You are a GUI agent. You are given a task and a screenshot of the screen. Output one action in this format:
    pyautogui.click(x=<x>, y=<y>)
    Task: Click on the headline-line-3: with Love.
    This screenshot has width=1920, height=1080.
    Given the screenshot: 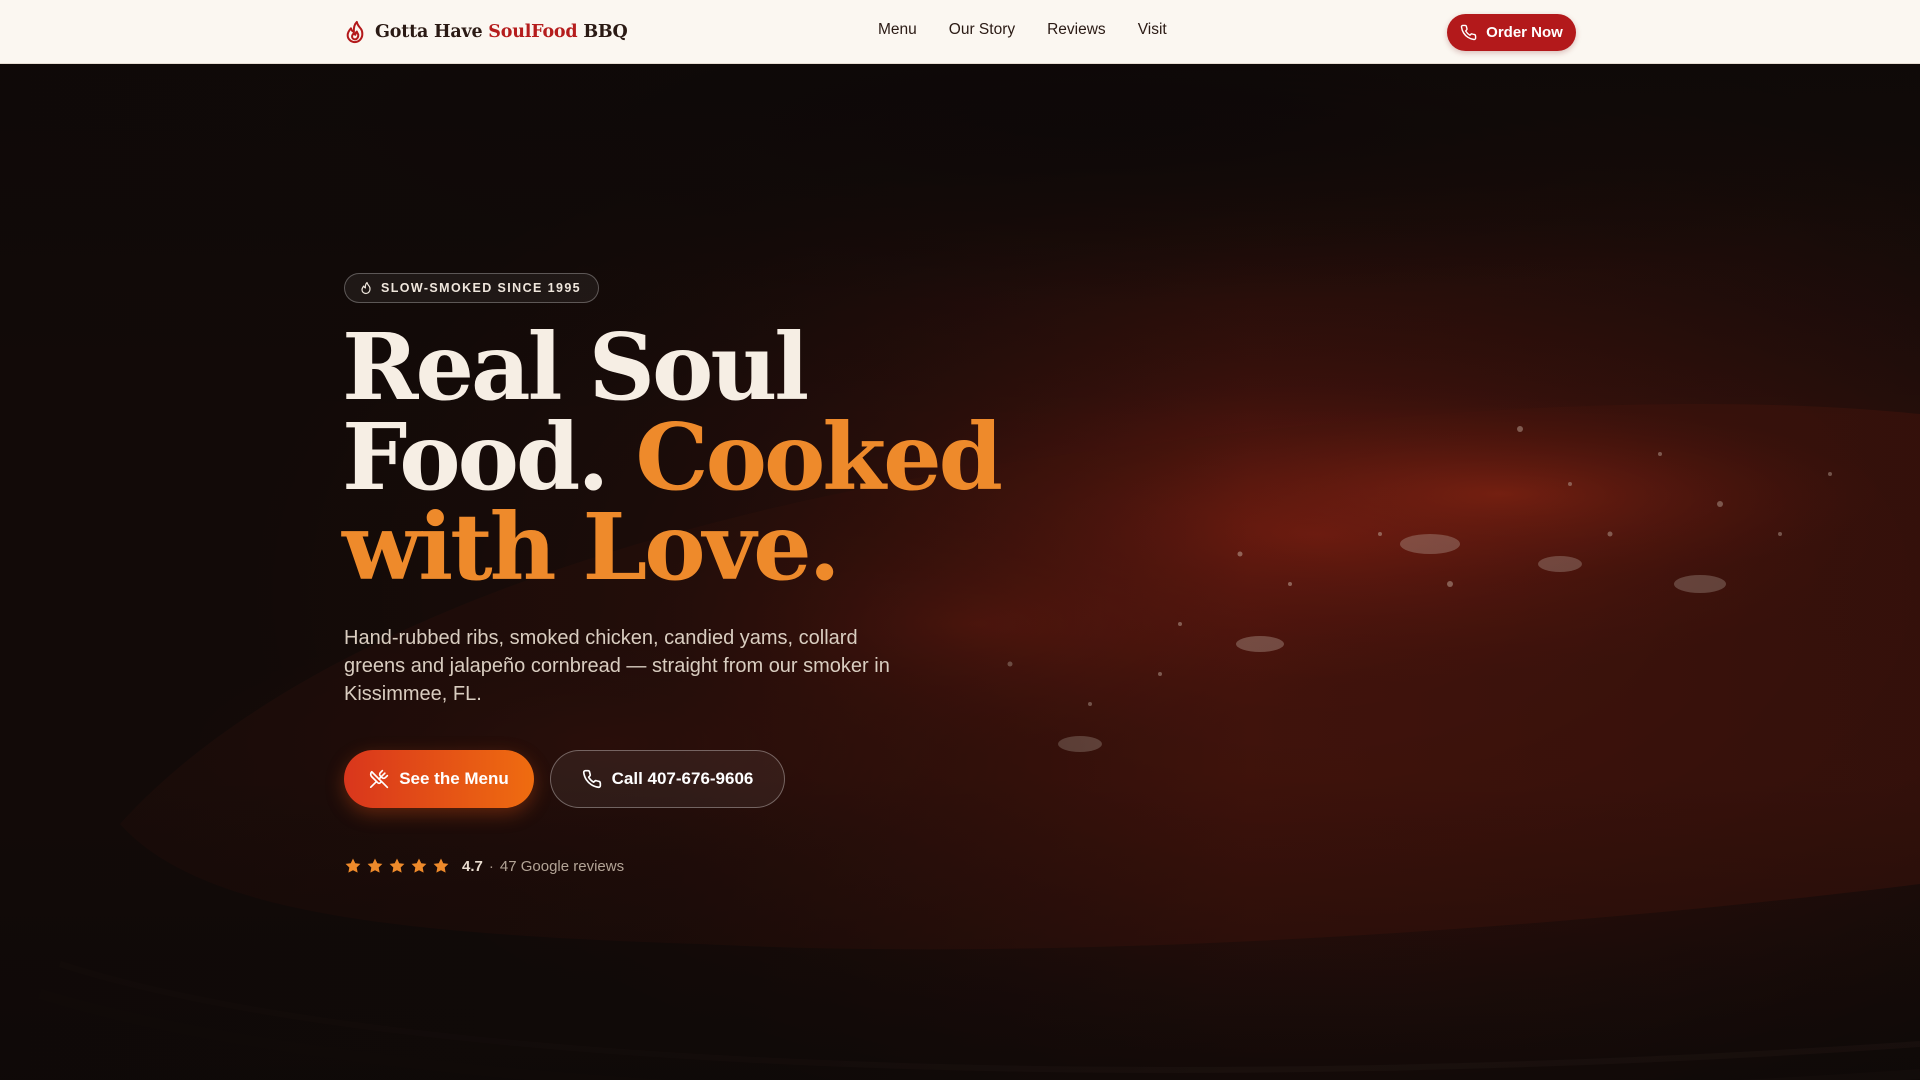 What is the action you would take?
    pyautogui.click(x=591, y=547)
    